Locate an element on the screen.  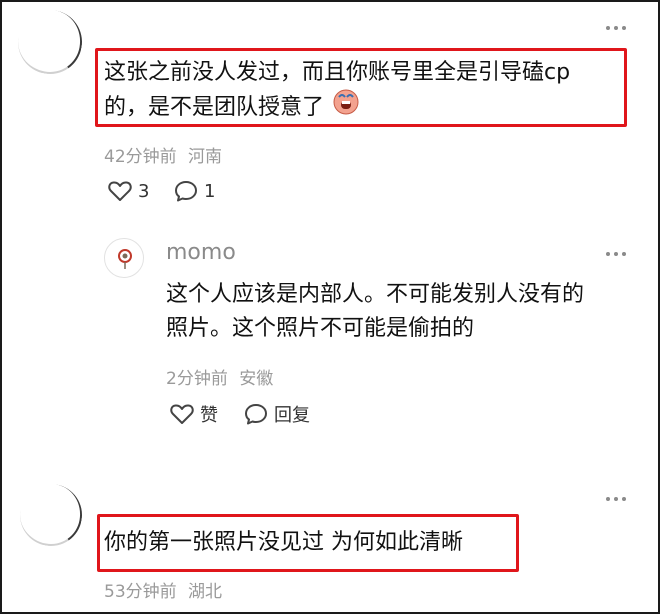
avatar-image is located at coordinates (125, 259).